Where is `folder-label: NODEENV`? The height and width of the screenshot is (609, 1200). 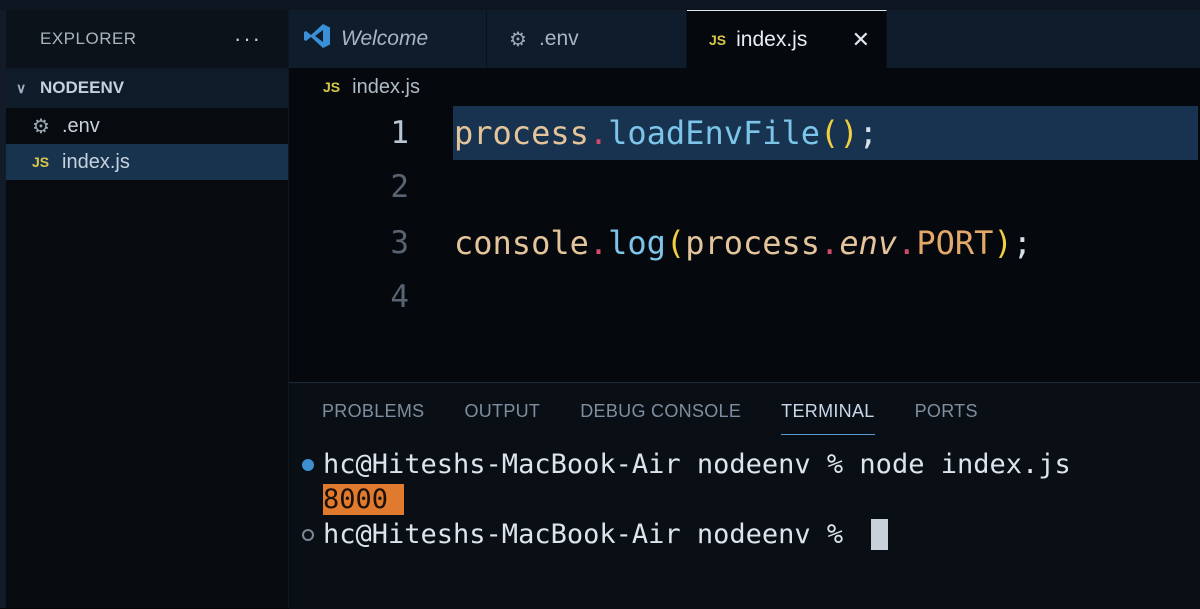 folder-label: NODEENV is located at coordinates (82, 87).